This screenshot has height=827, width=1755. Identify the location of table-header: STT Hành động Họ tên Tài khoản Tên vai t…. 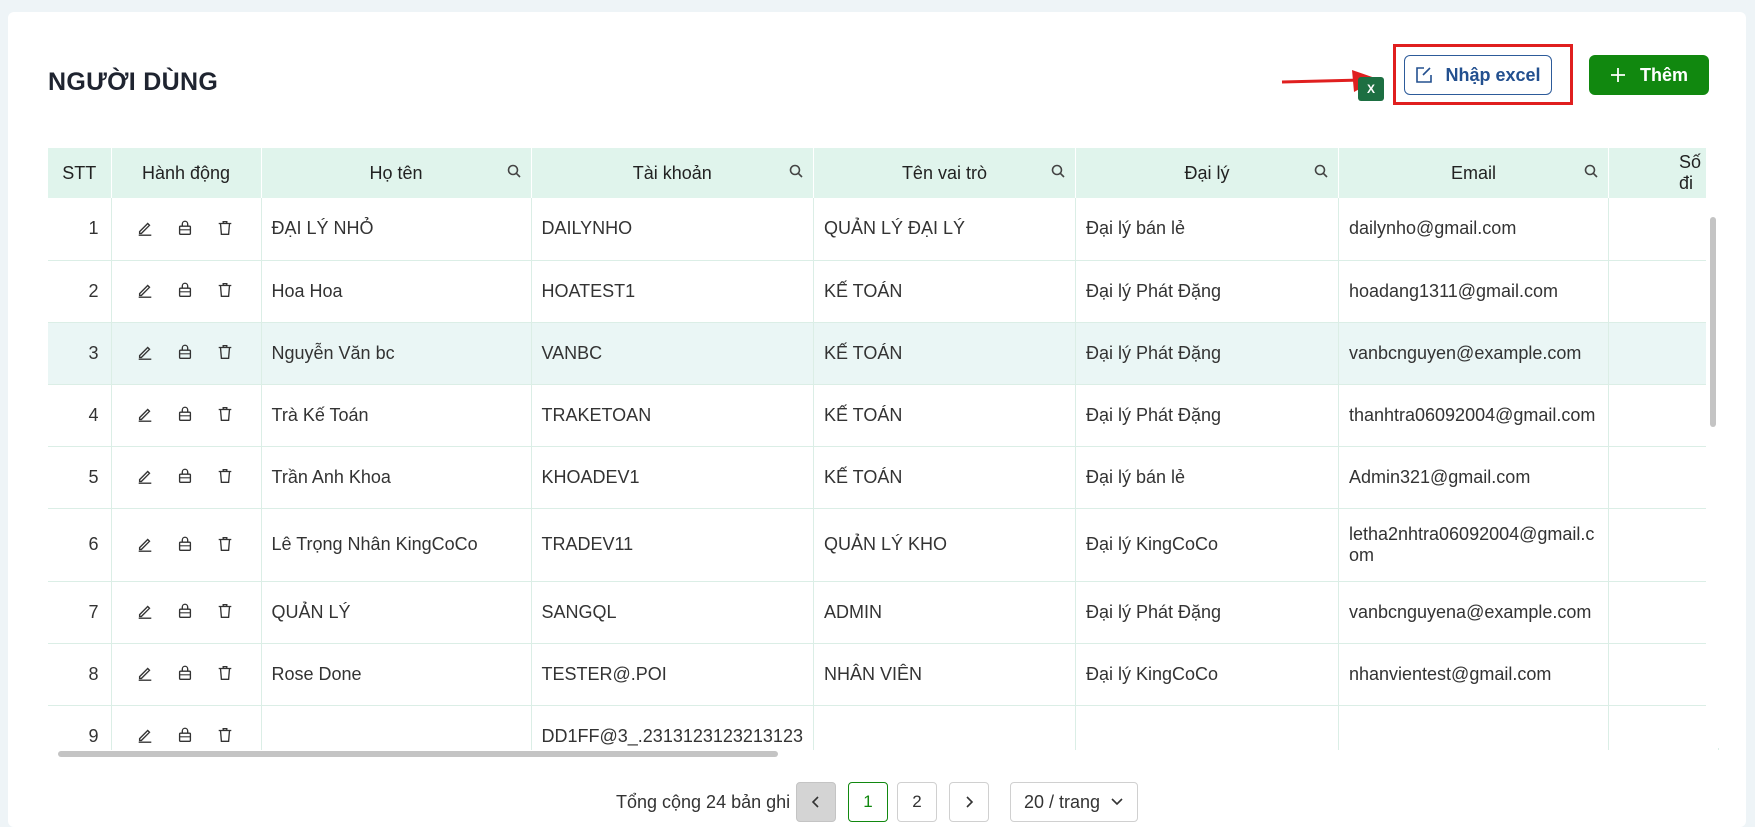
(883, 173).